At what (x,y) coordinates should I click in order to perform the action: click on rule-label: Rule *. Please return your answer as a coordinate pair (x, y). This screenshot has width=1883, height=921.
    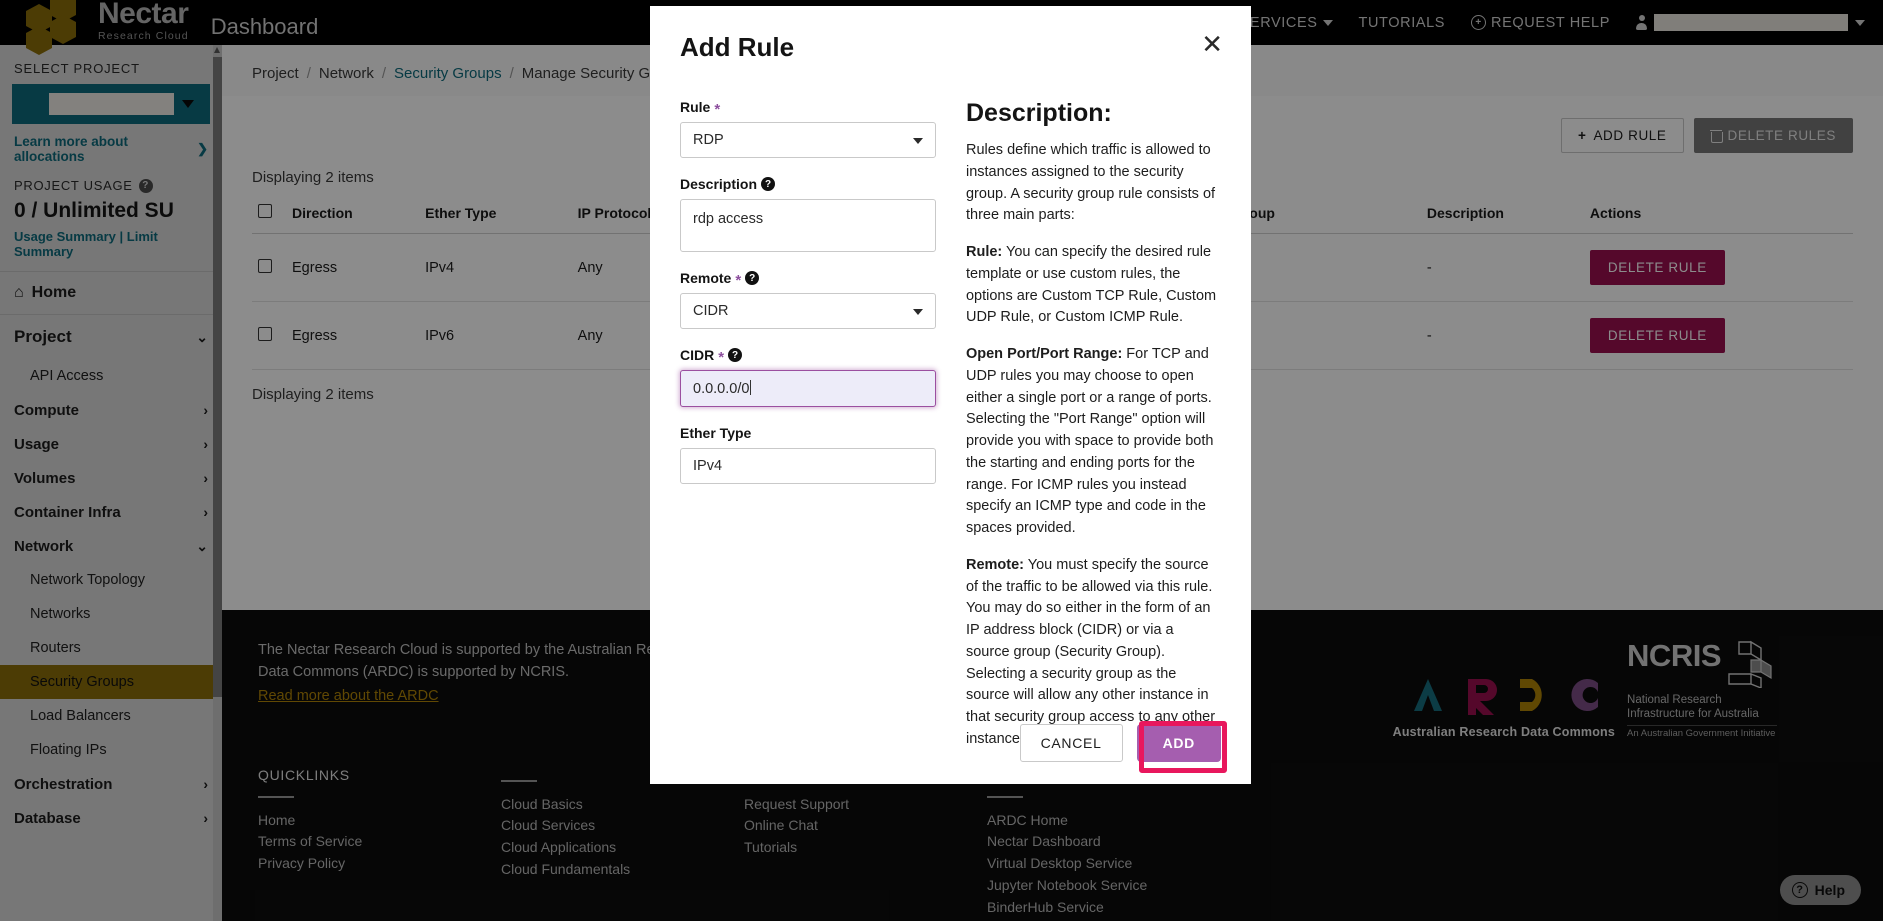
    Looking at the image, I should click on (700, 108).